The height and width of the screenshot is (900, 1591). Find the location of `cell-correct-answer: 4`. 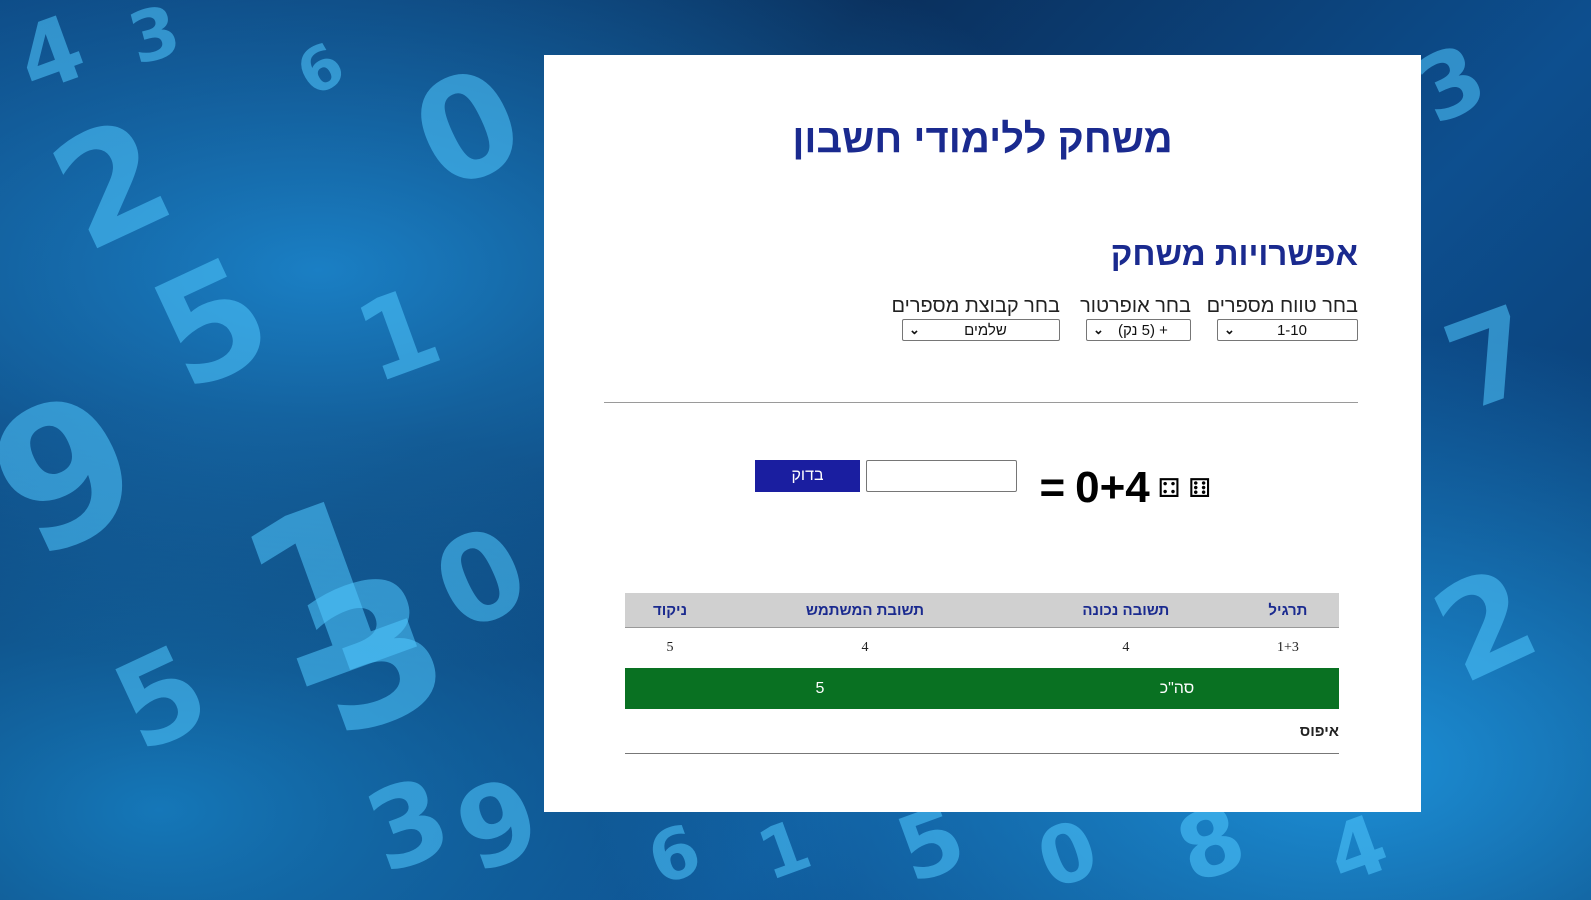

cell-correct-answer: 4 is located at coordinates (1126, 647).